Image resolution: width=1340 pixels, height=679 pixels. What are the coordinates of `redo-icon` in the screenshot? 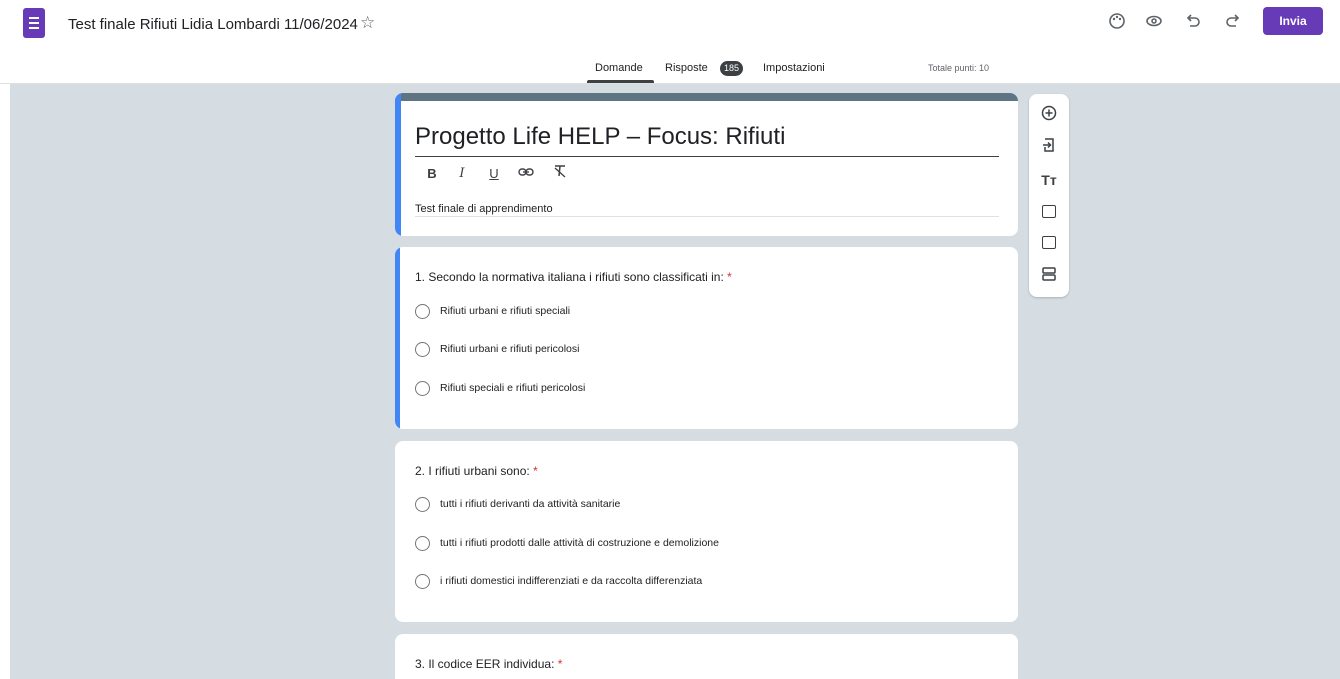 It's located at (1233, 23).